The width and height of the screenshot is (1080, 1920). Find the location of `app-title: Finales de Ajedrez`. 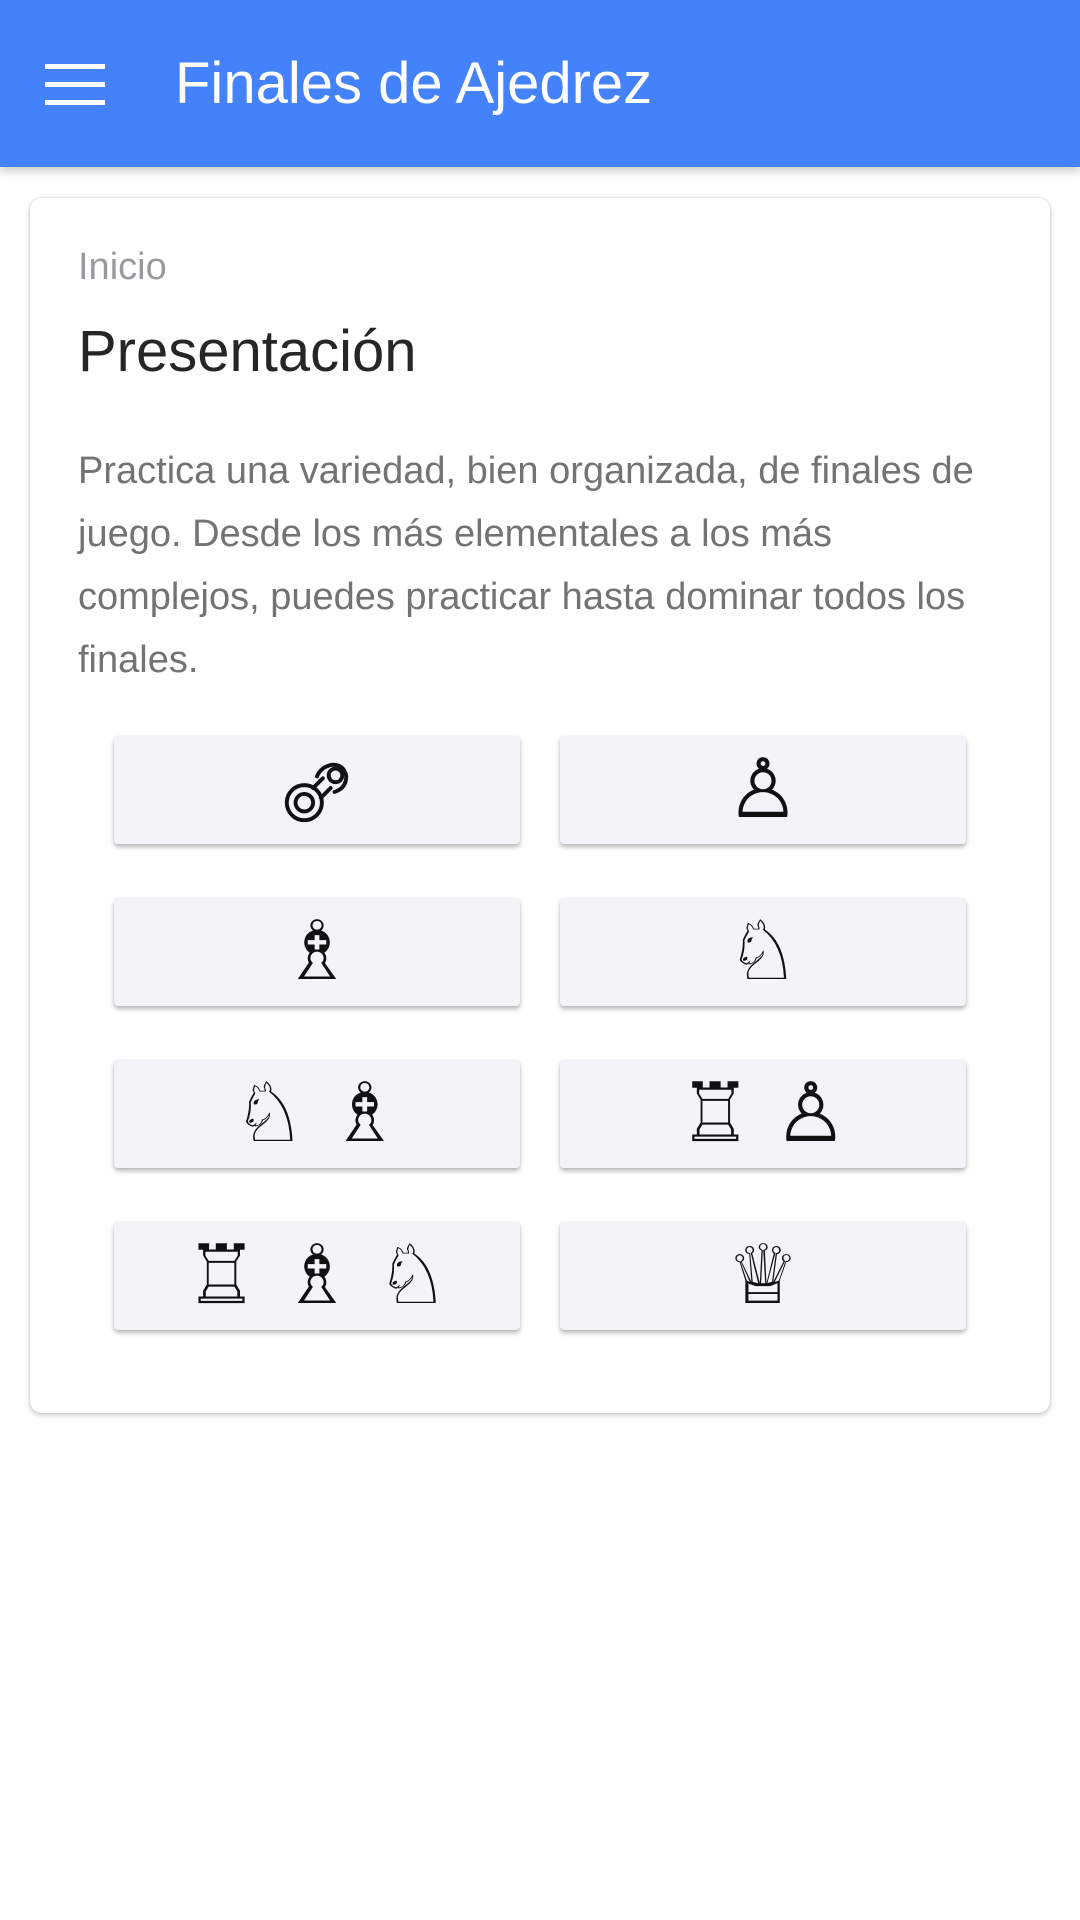

app-title: Finales de Ajedrez is located at coordinates (414, 83).